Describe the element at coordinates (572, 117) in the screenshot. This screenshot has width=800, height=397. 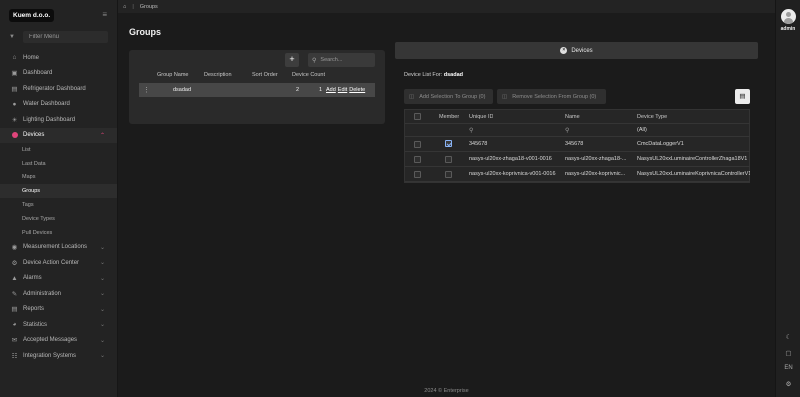
I see `column-header: Name` at that location.